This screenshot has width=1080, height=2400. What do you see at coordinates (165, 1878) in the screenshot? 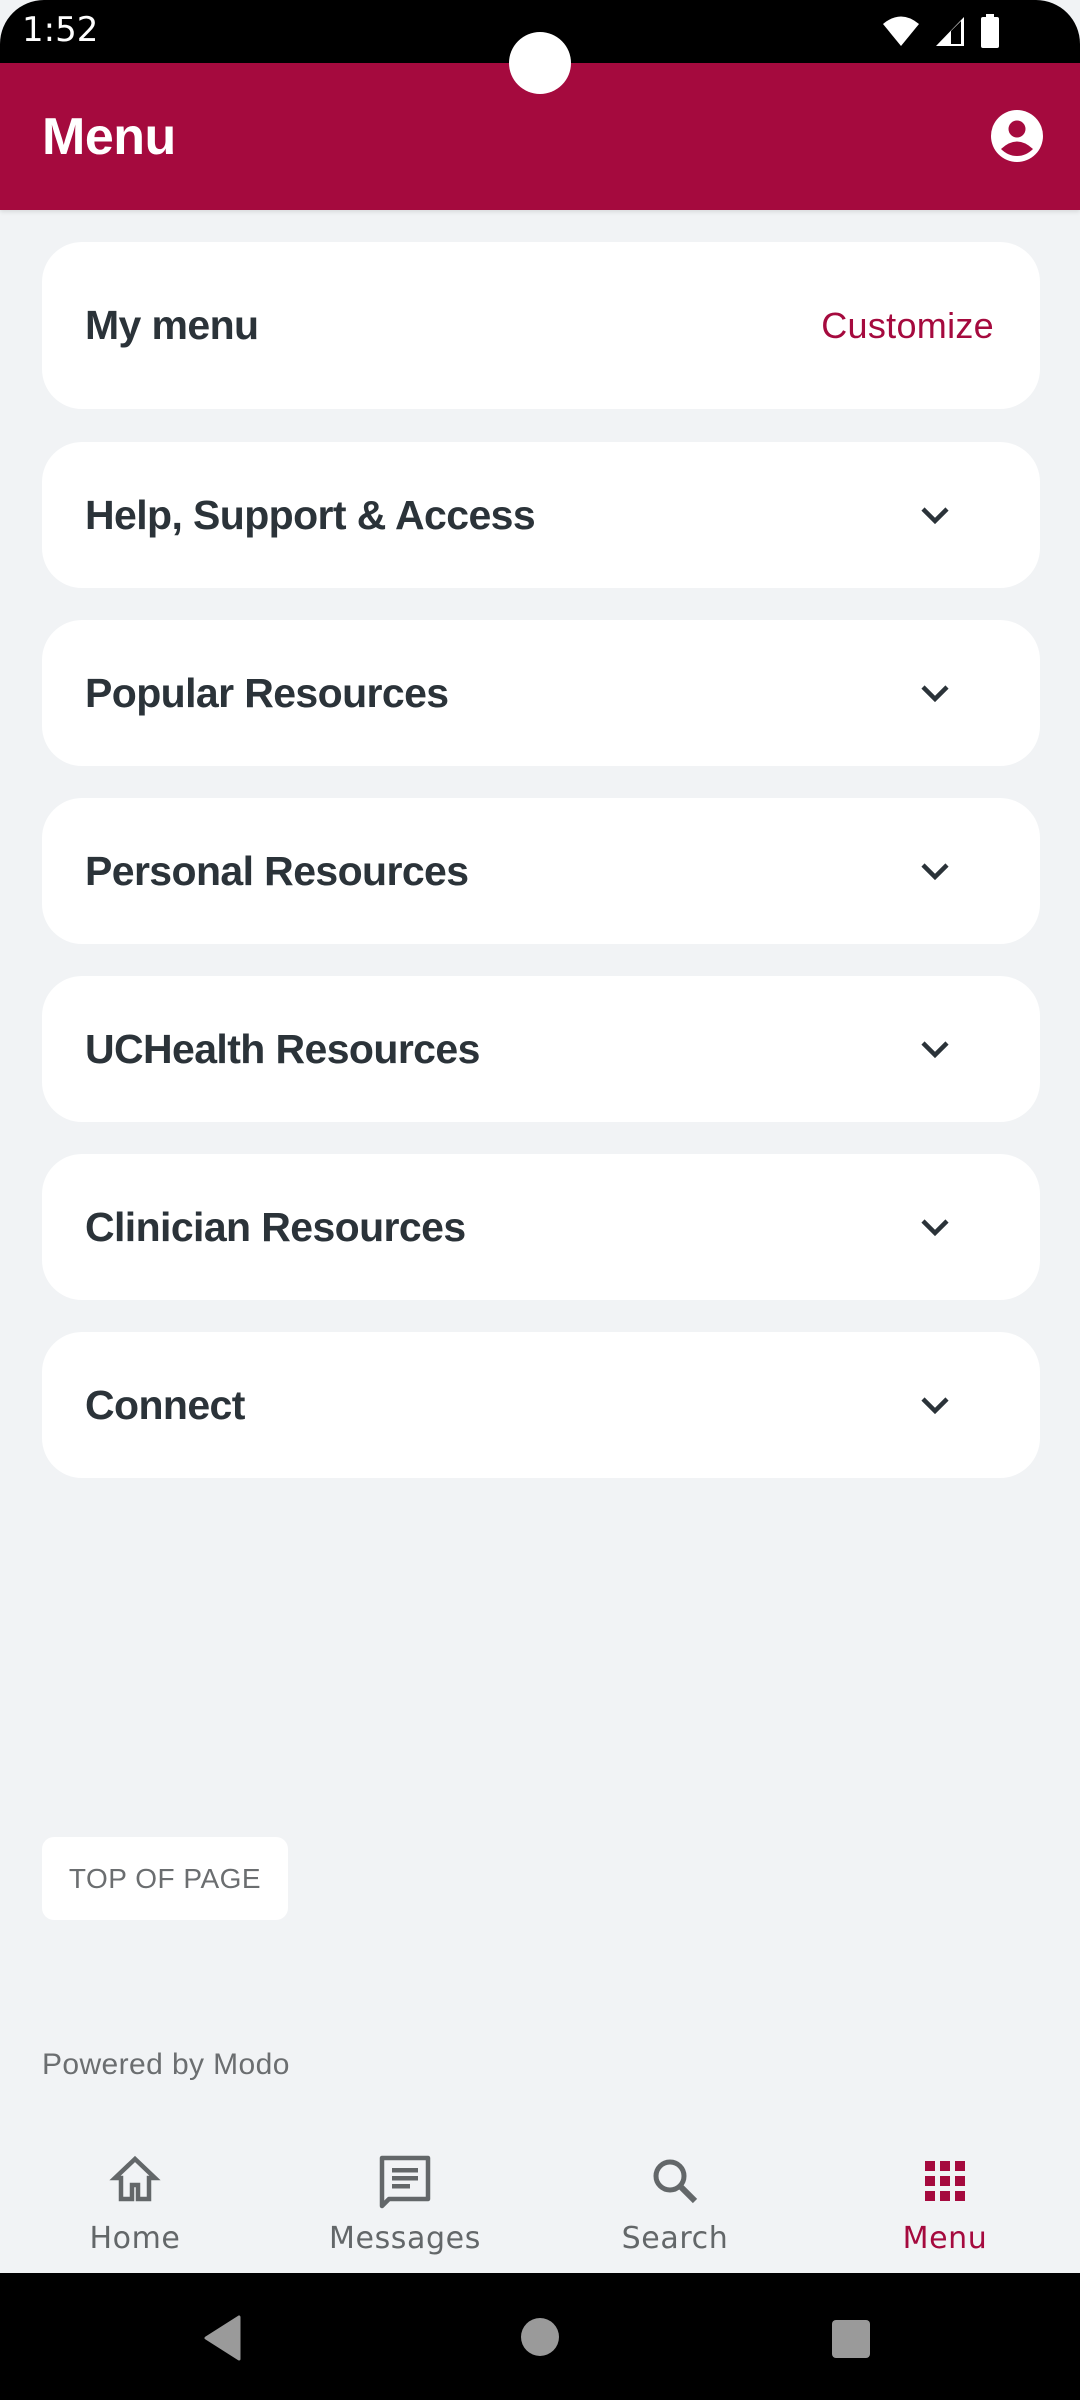
I see `top-of-page-button: TOP OF PAGE` at bounding box center [165, 1878].